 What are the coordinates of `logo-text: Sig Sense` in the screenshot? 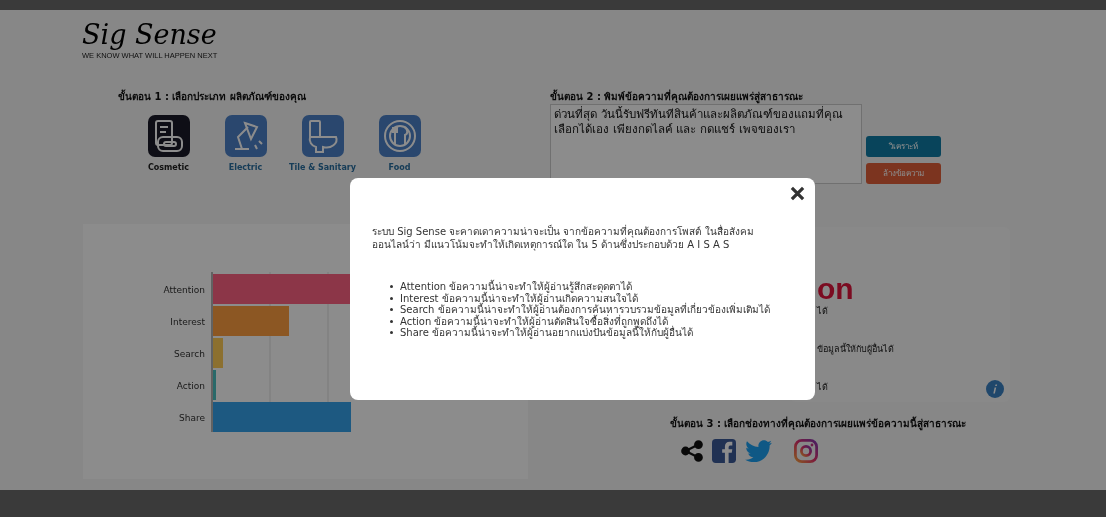 It's located at (149, 35).